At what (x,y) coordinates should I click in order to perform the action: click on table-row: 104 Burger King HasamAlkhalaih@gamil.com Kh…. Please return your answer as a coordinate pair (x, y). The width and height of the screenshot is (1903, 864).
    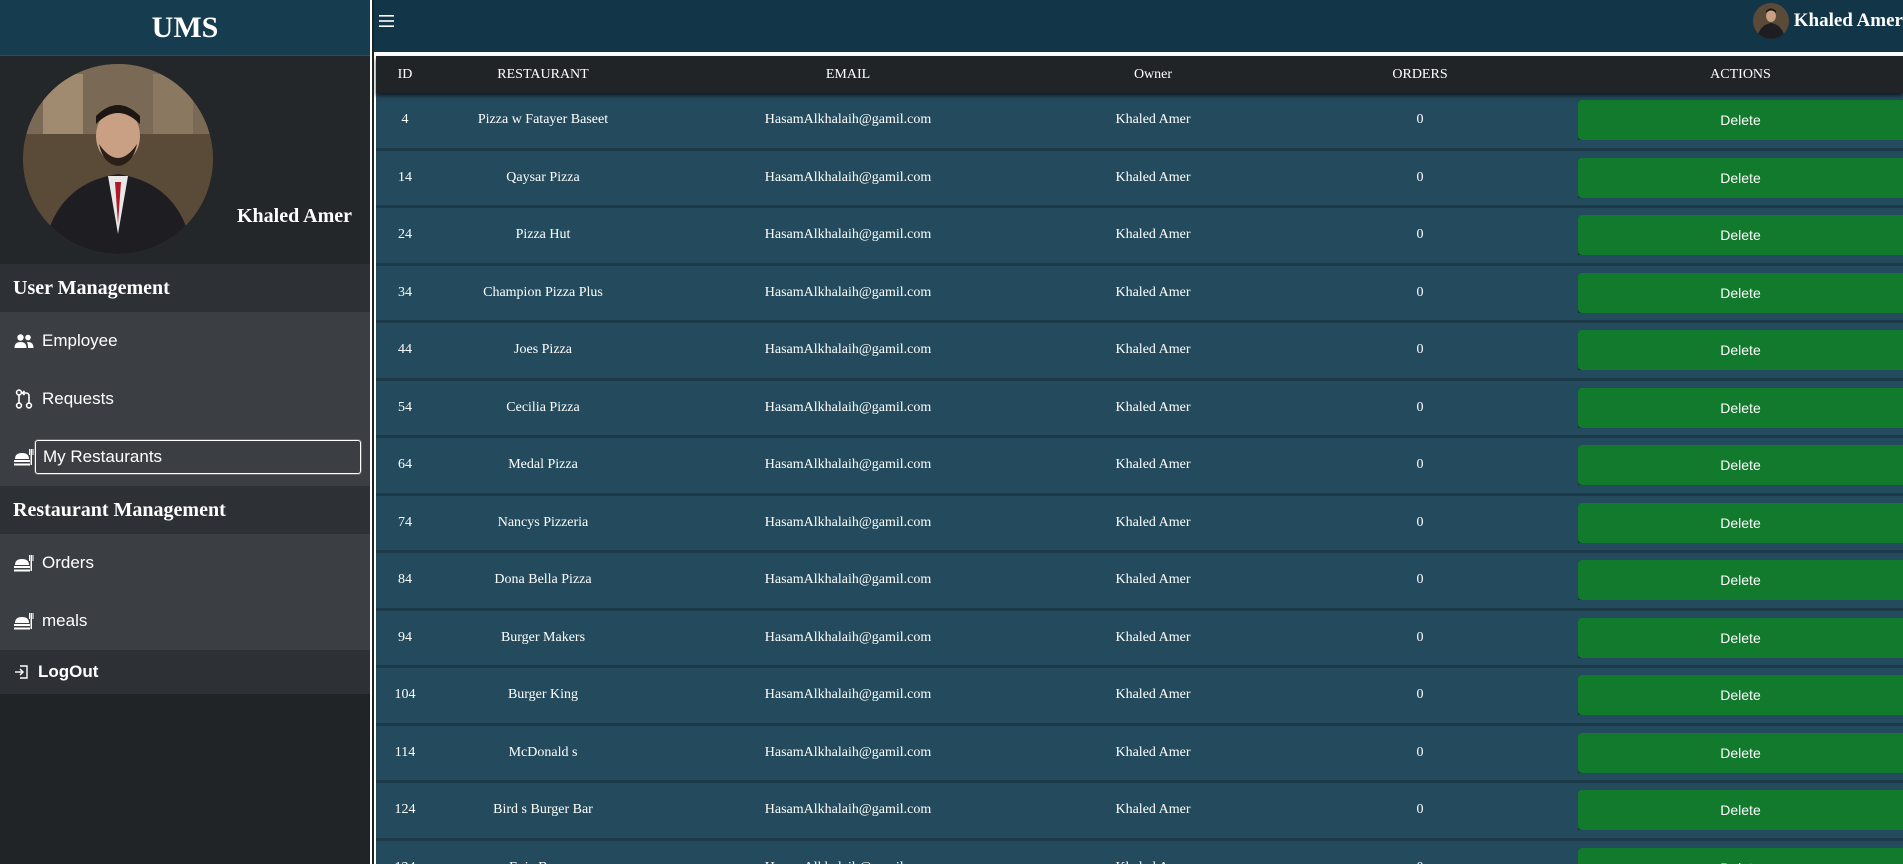
    Looking at the image, I should click on (1139, 697).